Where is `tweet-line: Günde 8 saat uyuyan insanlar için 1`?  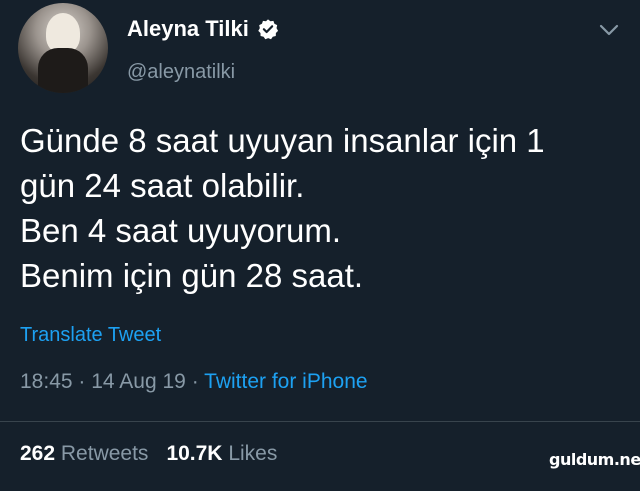
tweet-line: Günde 8 saat uyuyan insanlar için 1 is located at coordinates (282, 140).